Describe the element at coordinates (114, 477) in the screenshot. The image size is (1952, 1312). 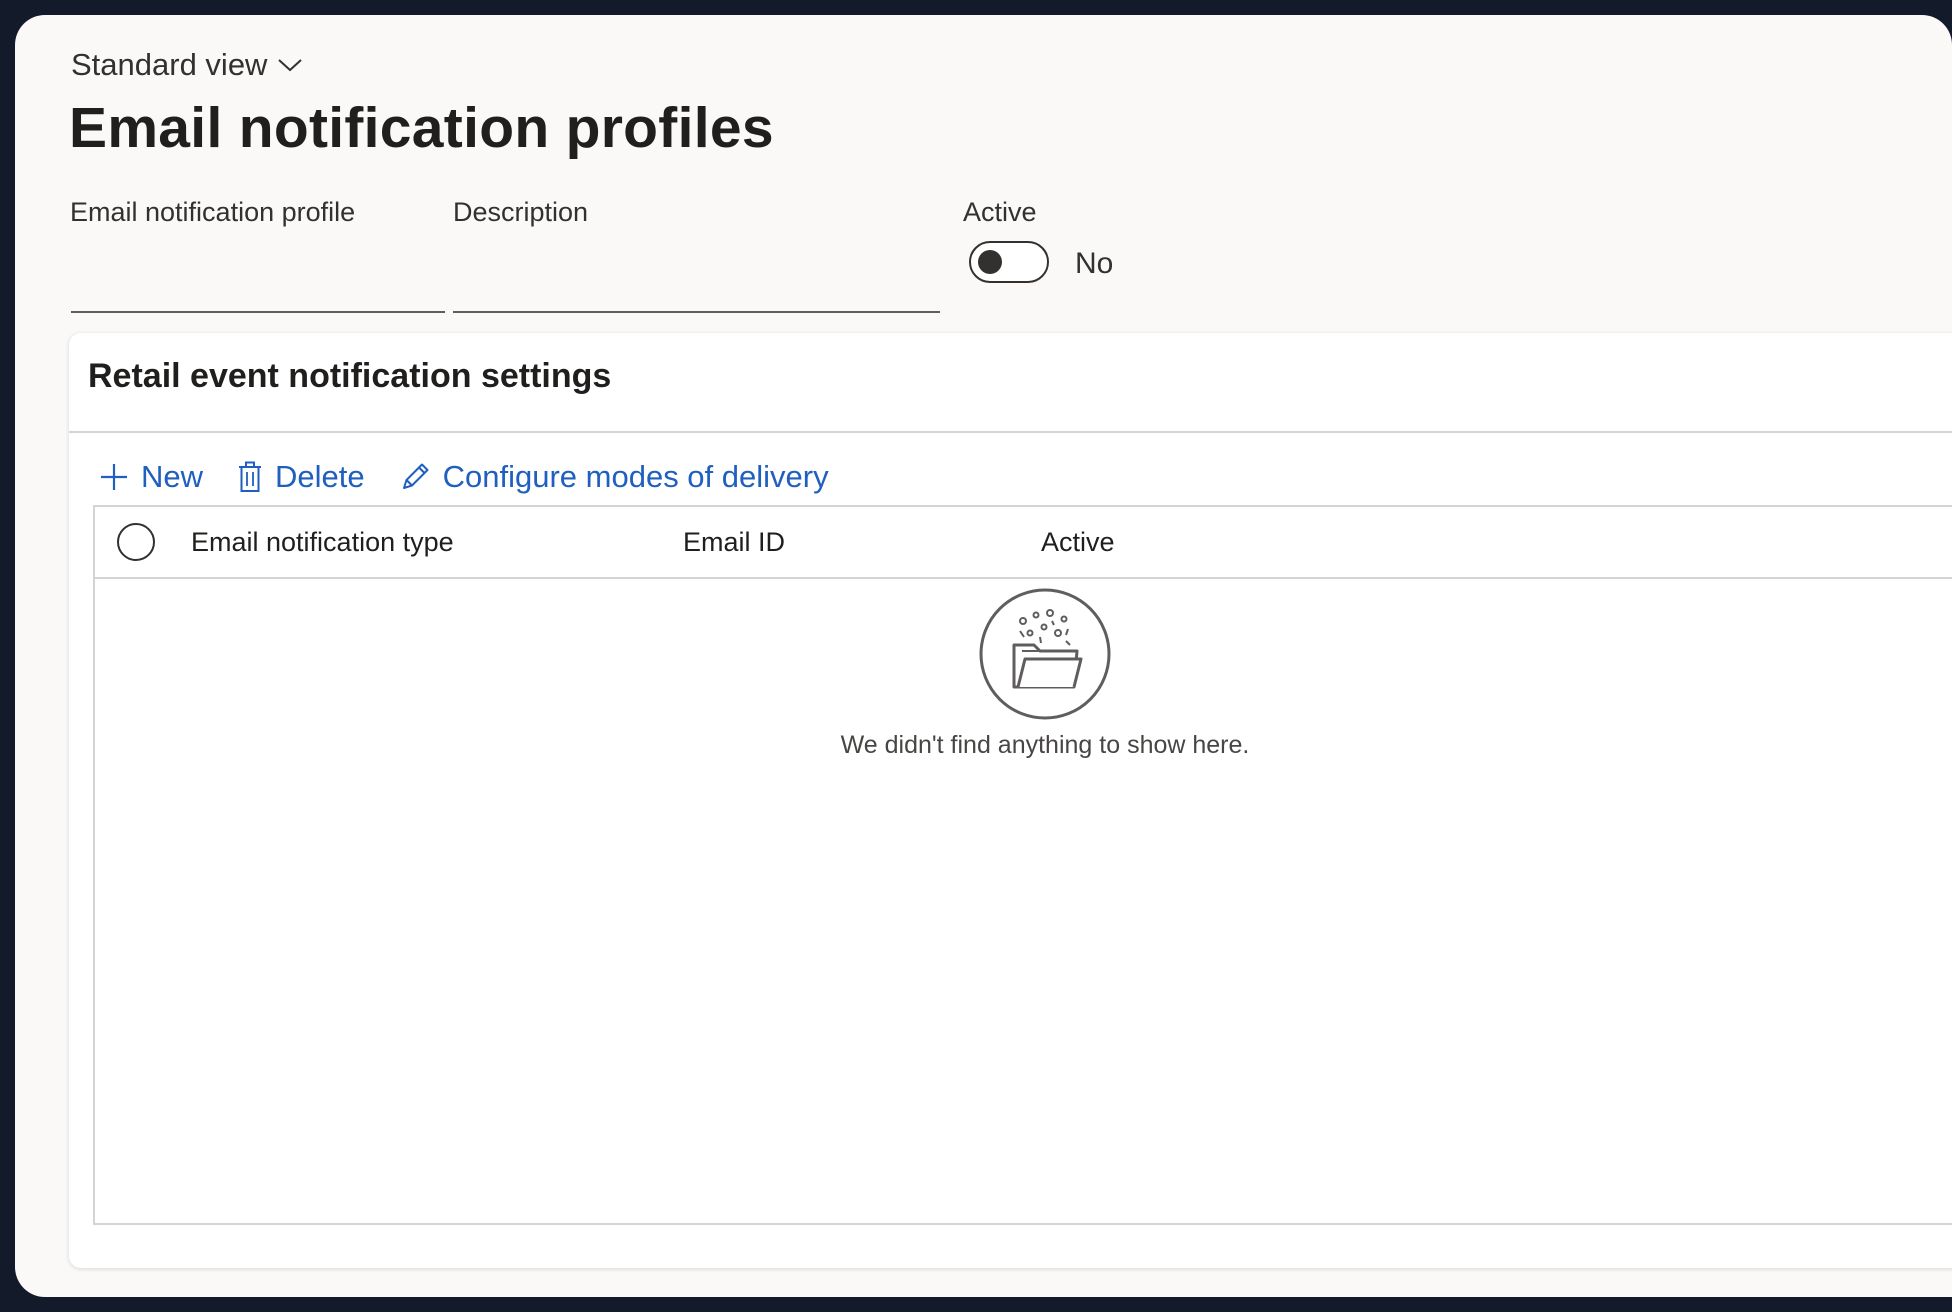
I see `plus-icon` at that location.